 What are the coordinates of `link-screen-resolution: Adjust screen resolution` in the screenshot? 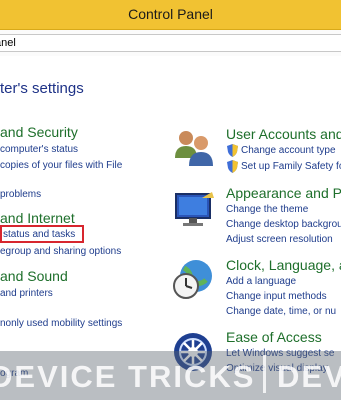 It's located at (279, 239).